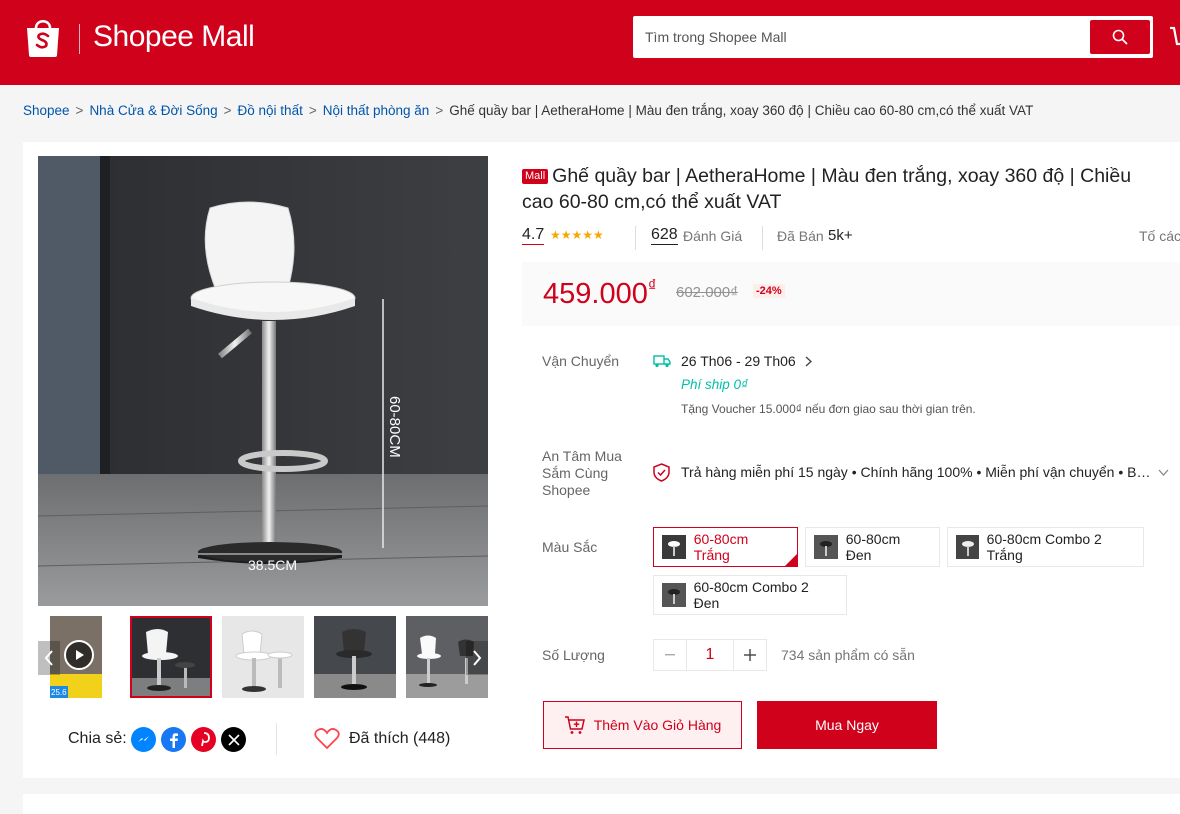  What do you see at coordinates (581, 361) in the screenshot?
I see `shipping-label: Vận Chuyển` at bounding box center [581, 361].